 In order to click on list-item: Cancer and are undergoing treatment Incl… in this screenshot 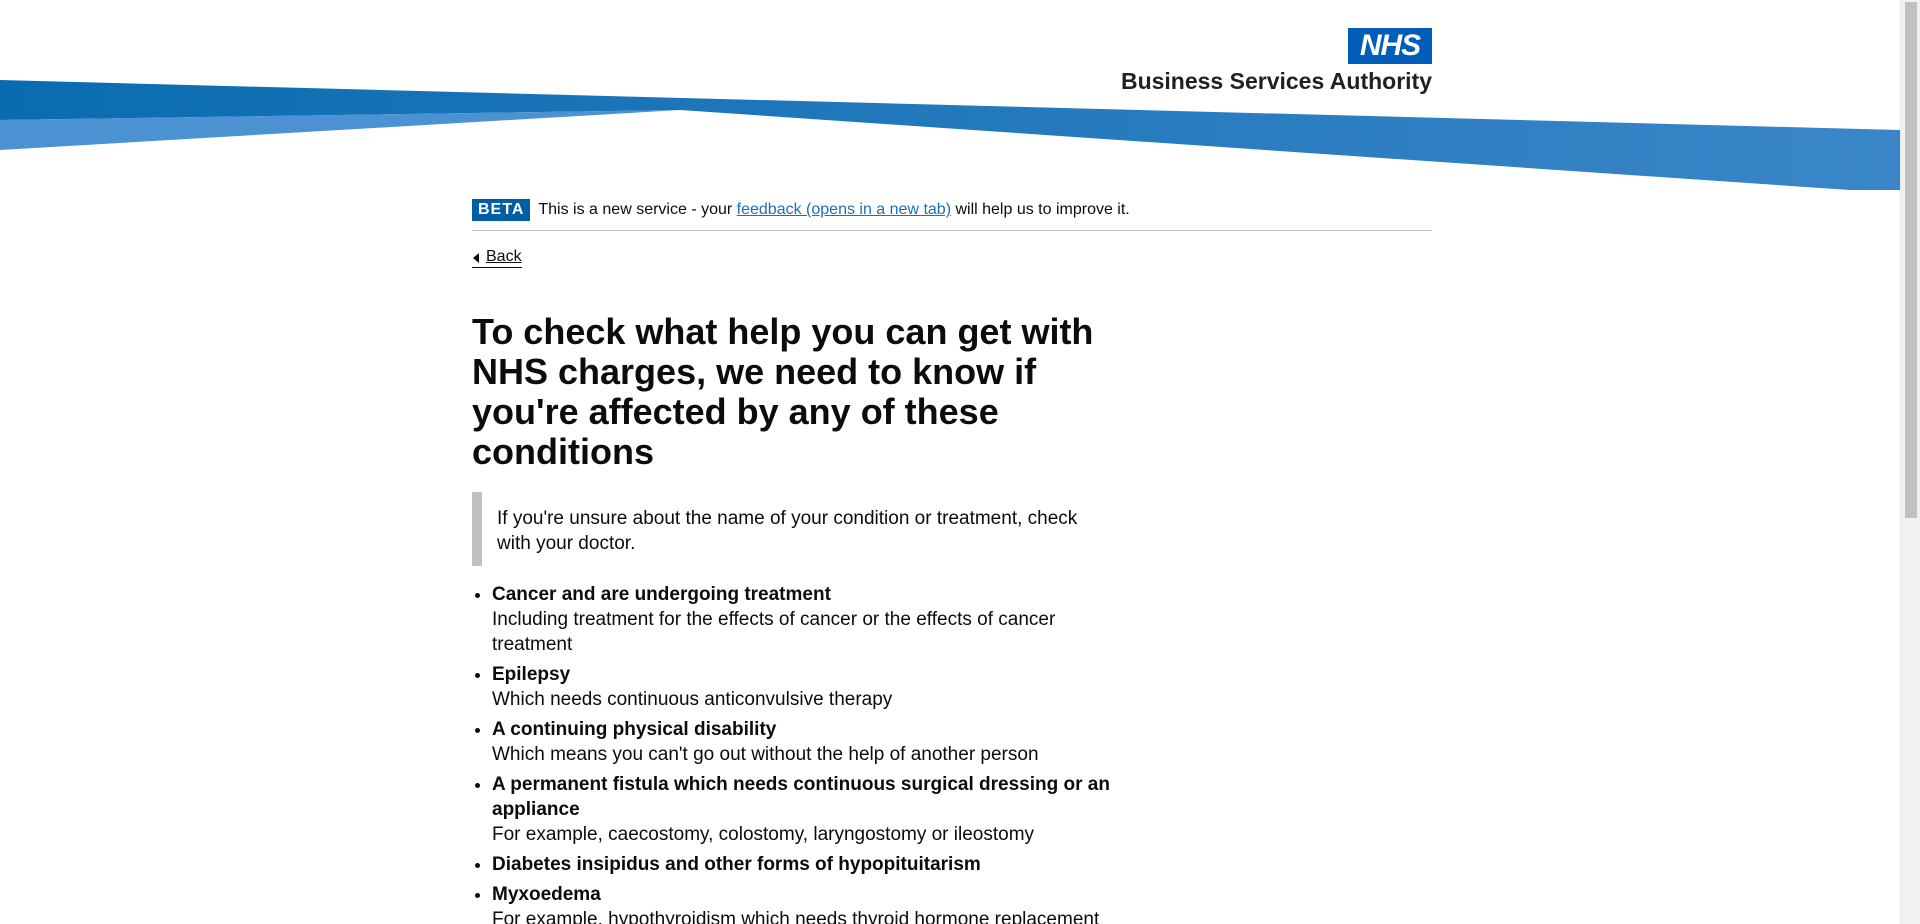, I will do `click(802, 619)`.